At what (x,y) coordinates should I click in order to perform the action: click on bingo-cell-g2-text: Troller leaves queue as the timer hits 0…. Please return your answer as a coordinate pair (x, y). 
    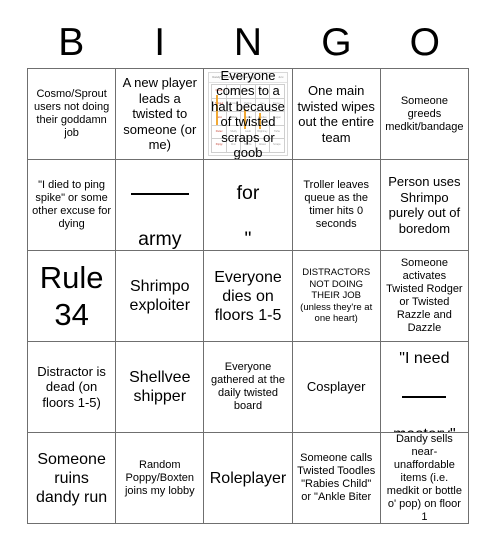
    Looking at the image, I should click on (336, 204).